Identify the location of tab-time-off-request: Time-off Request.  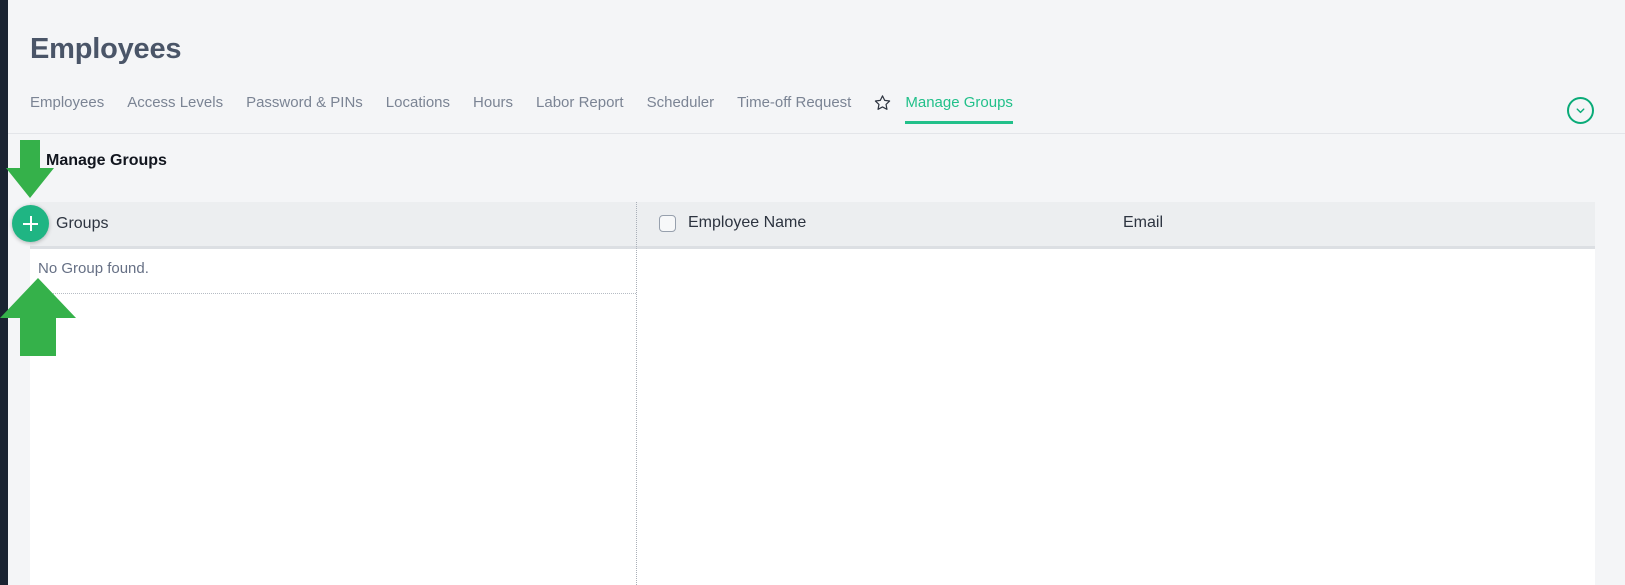
(794, 109).